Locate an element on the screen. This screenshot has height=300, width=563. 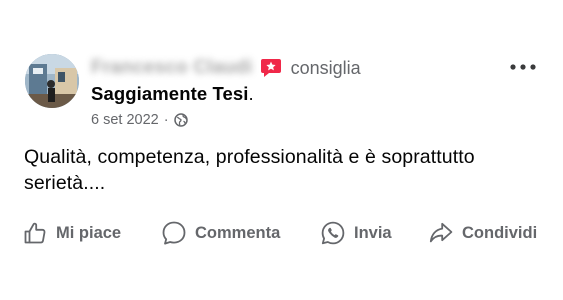
recommends-label: consiglia is located at coordinates (325, 67).